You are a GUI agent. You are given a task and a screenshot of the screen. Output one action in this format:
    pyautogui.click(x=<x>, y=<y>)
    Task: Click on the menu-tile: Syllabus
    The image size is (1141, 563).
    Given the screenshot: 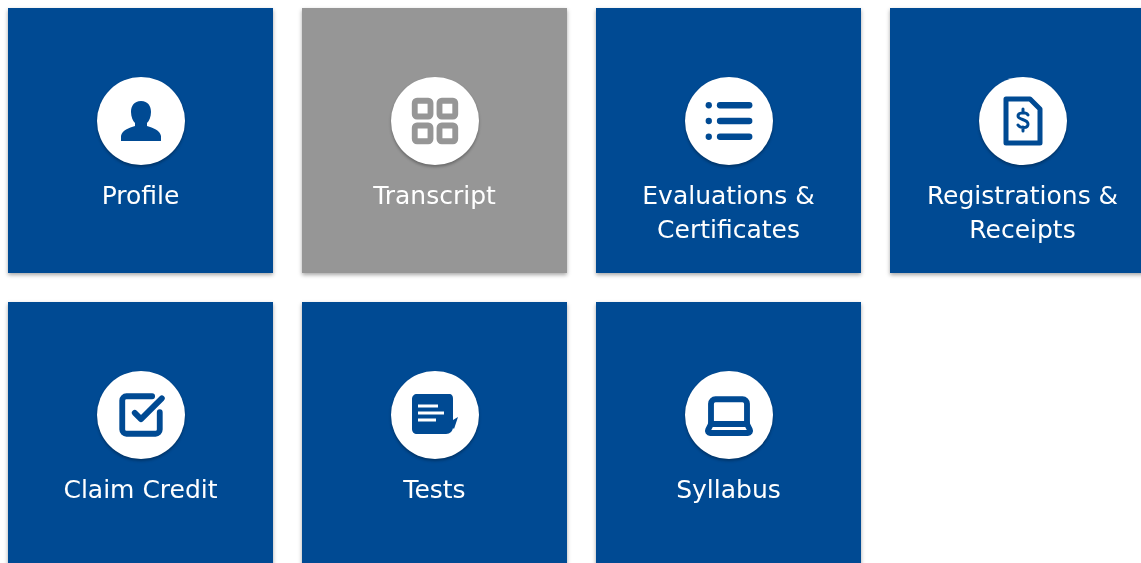 What is the action you would take?
    pyautogui.click(x=728, y=432)
    